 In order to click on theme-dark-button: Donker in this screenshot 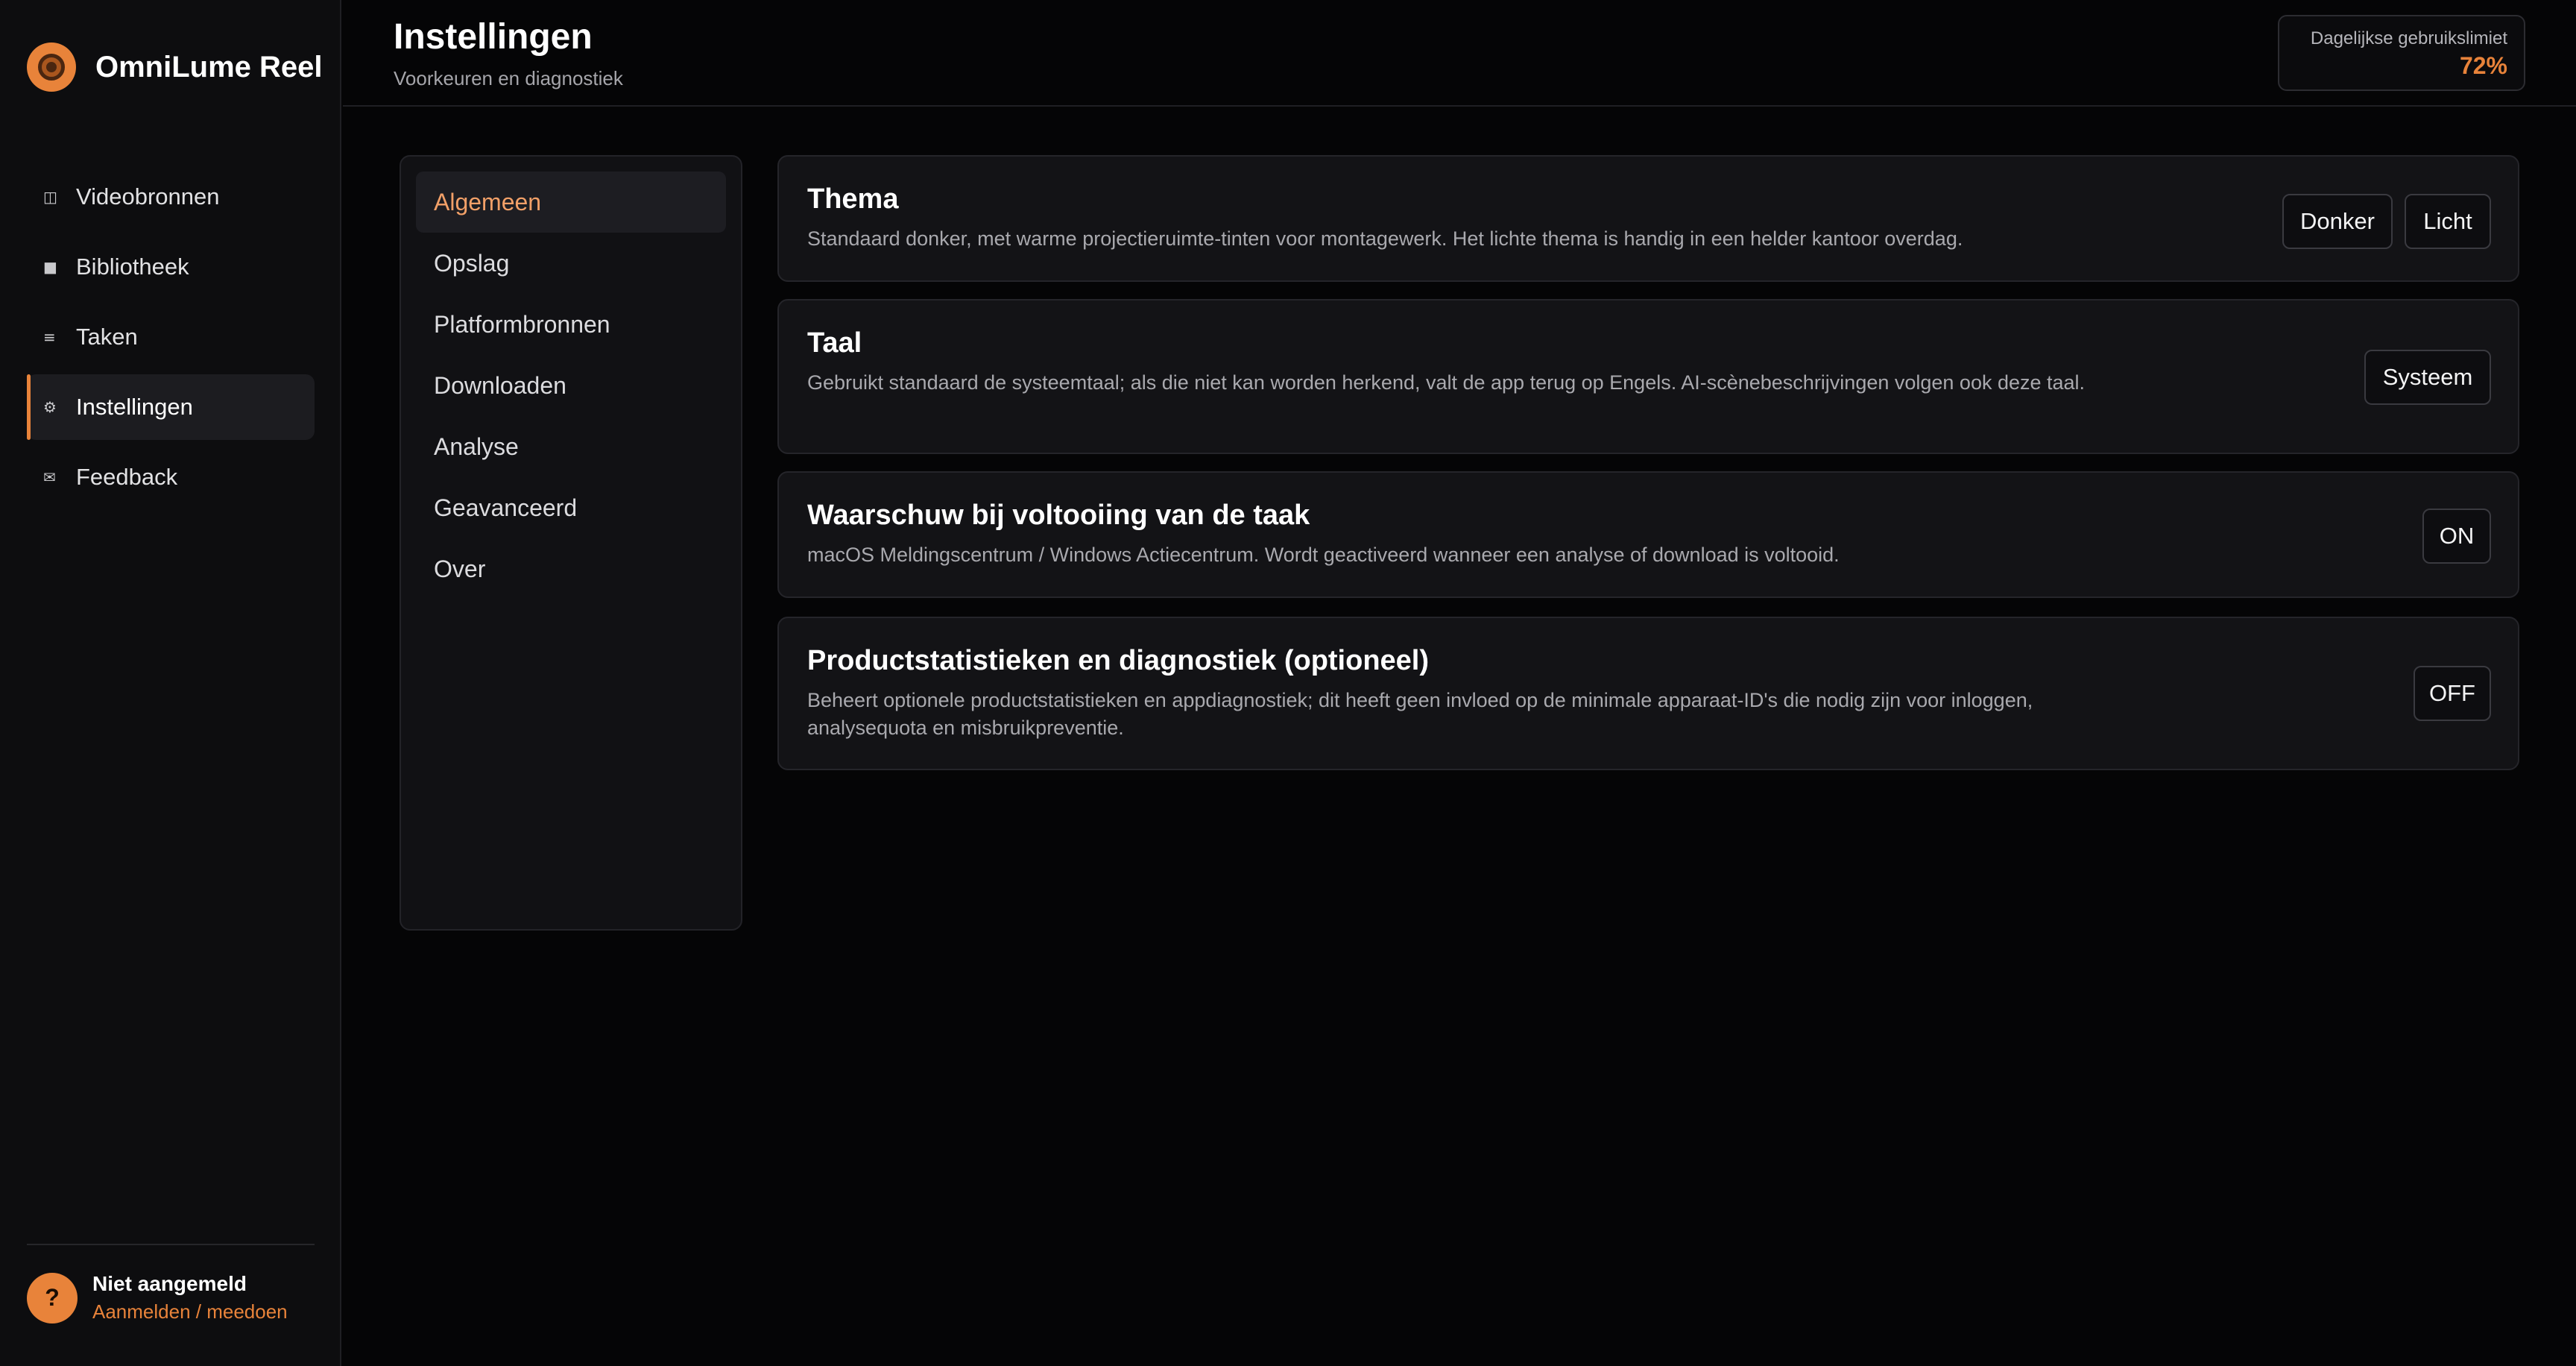, I will do `click(2337, 221)`.